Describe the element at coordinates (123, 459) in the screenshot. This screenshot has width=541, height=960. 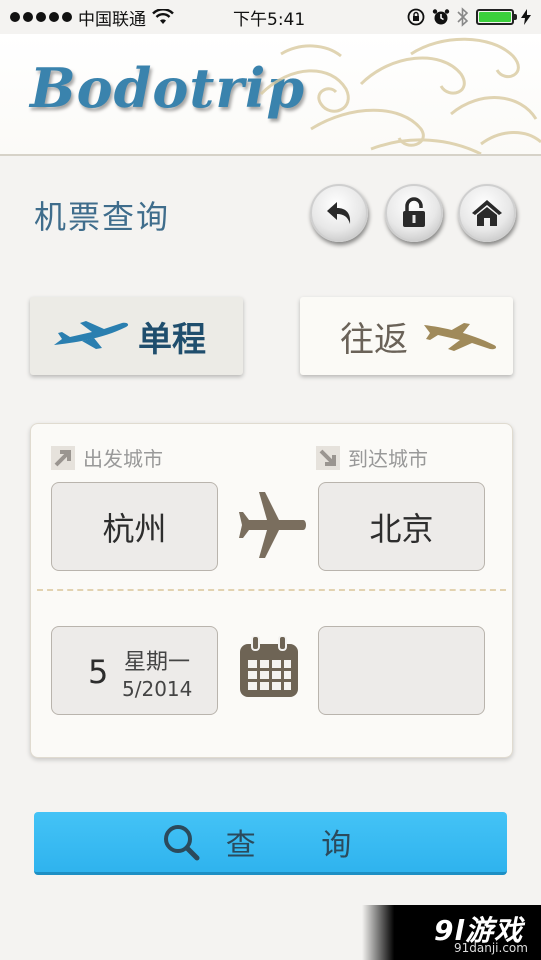
I see `from-label-text: 出发城市` at that location.